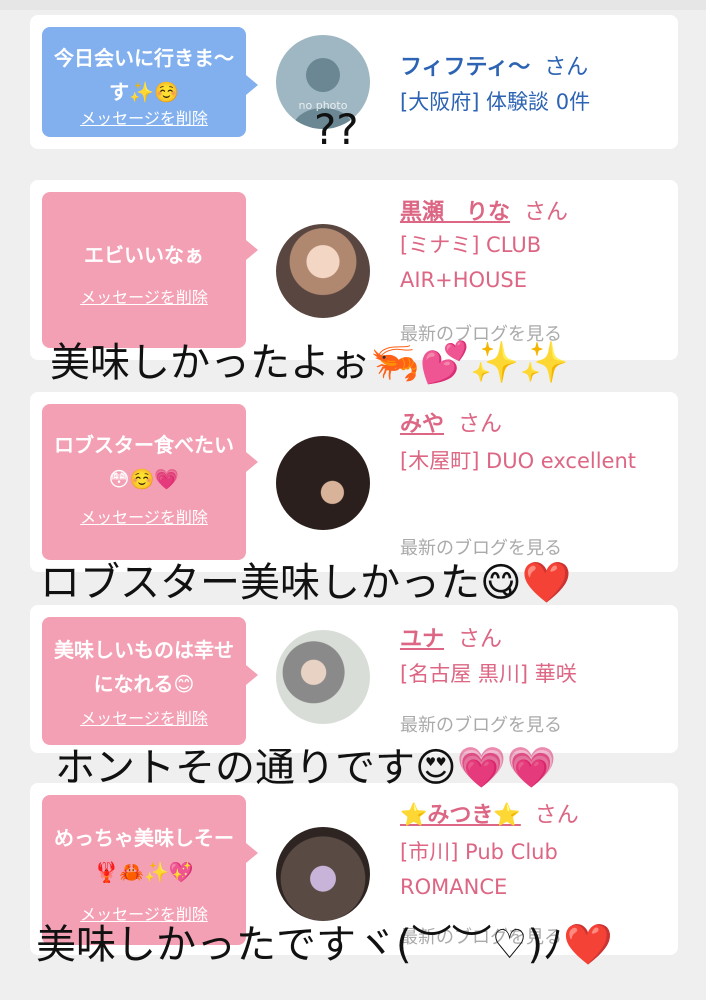 Image resolution: width=706 pixels, height=1000 pixels. Describe the element at coordinates (310, 363) in the screenshot. I see `annotation-reply: 美味しかったよぉ🦐💕✨✨` at that location.